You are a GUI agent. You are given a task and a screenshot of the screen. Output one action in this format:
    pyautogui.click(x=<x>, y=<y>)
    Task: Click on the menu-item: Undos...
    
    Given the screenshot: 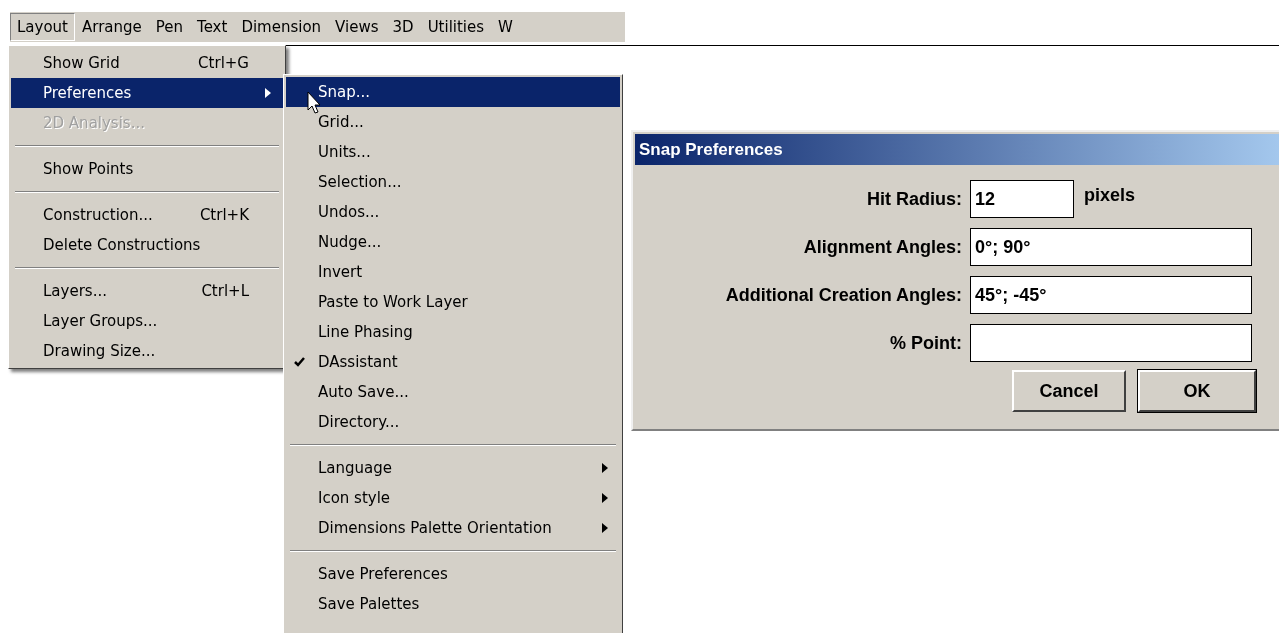 What is the action you would take?
    pyautogui.click(x=453, y=212)
    